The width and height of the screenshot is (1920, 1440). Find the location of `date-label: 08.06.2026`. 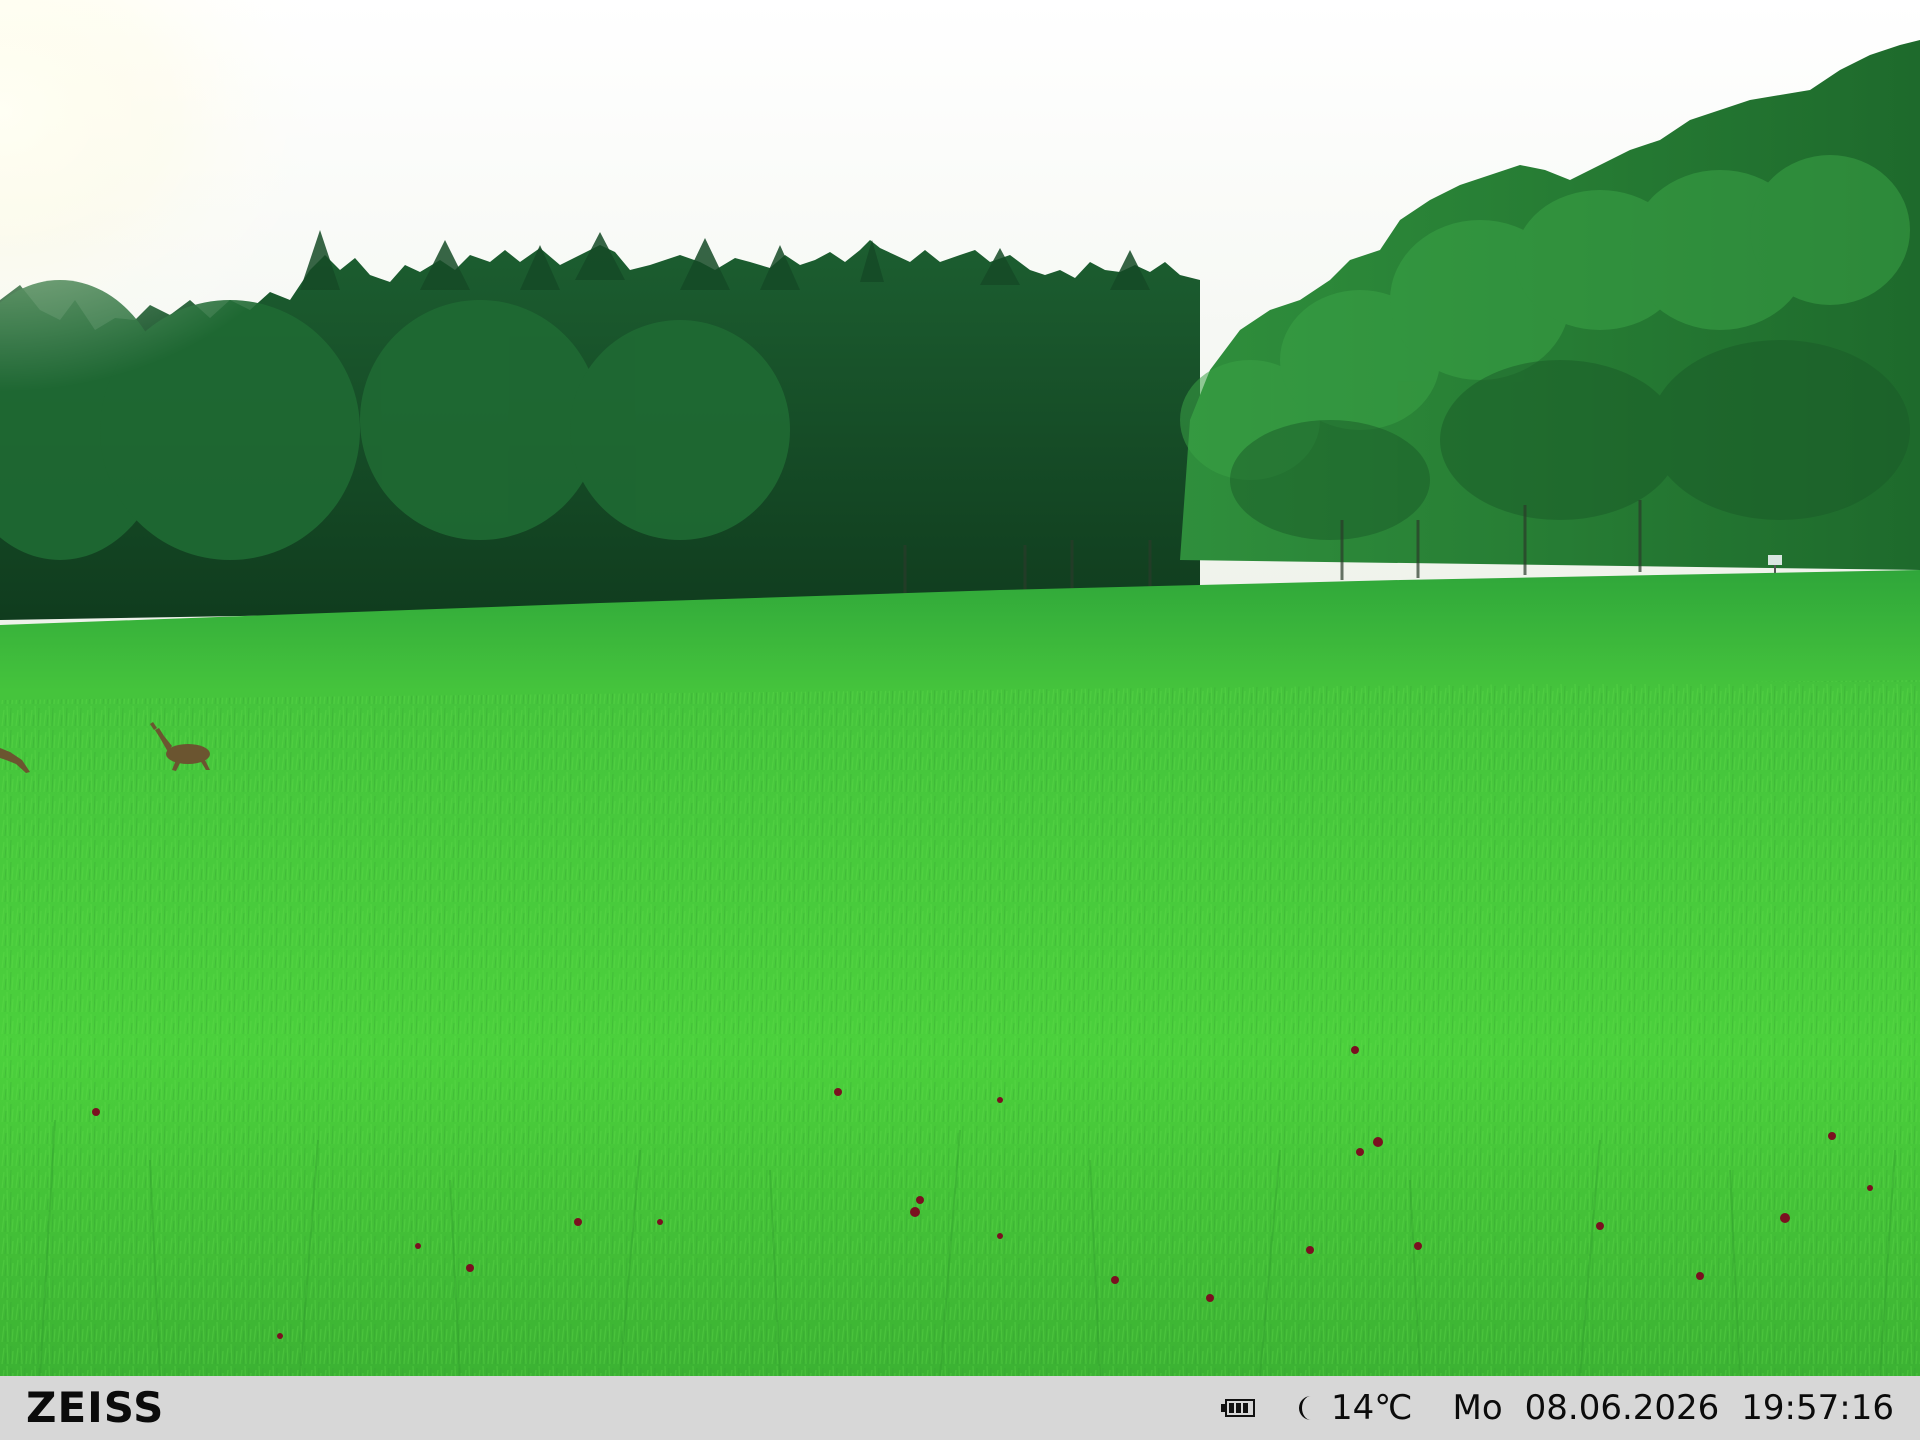

date-label: 08.06.2026 is located at coordinates (1622, 1408).